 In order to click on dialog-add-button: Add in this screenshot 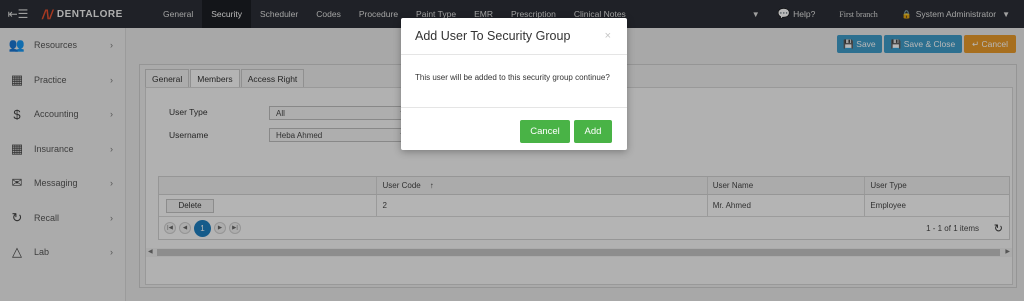, I will do `click(593, 131)`.